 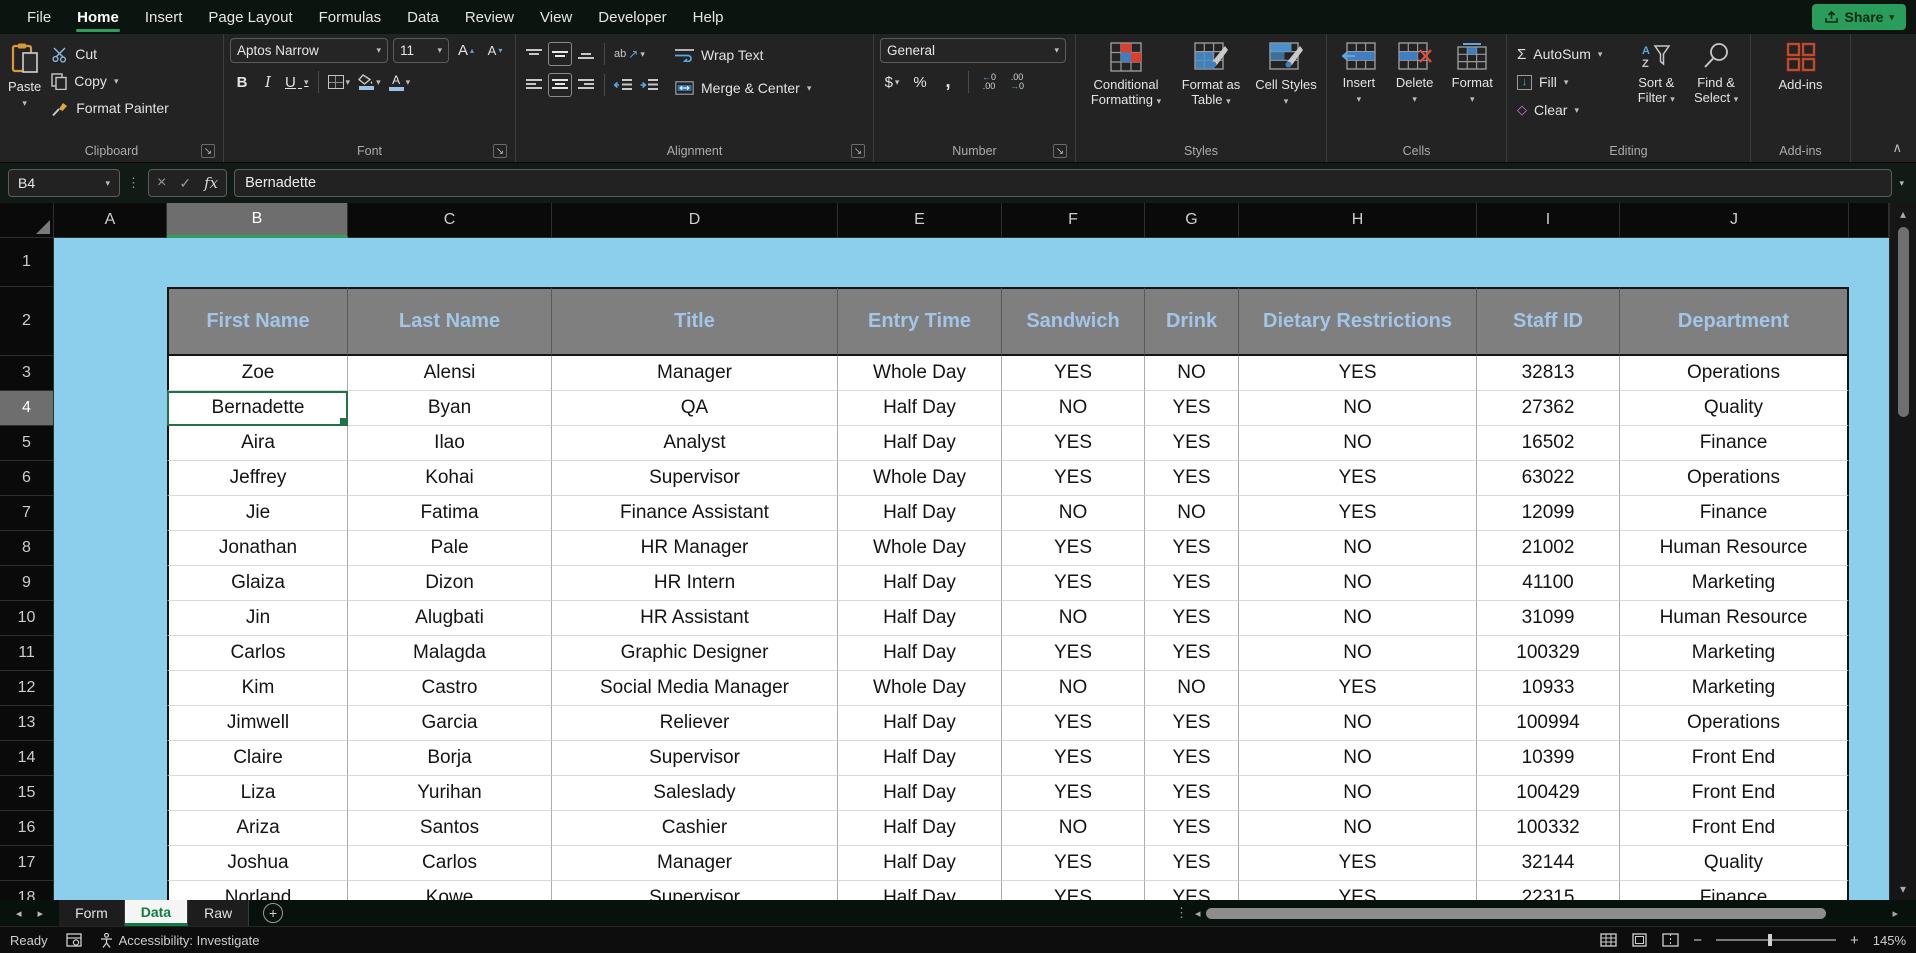 What do you see at coordinates (1889, 940) in the screenshot?
I see `zoom-level: 145%` at bounding box center [1889, 940].